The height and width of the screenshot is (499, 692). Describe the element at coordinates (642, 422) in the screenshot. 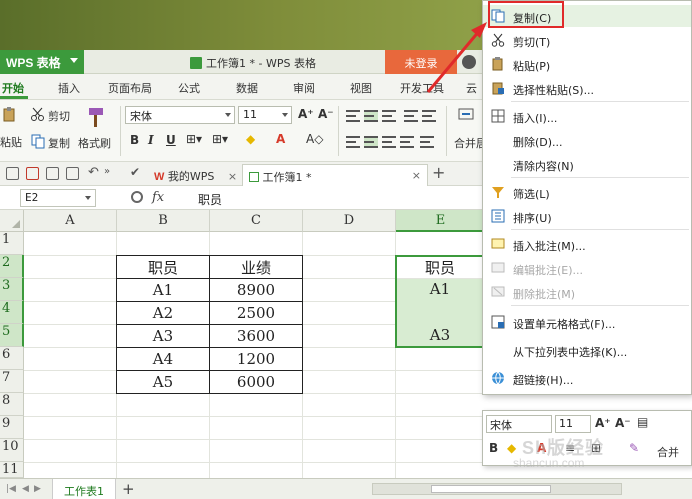

I see `table-style-icon: ▤` at that location.